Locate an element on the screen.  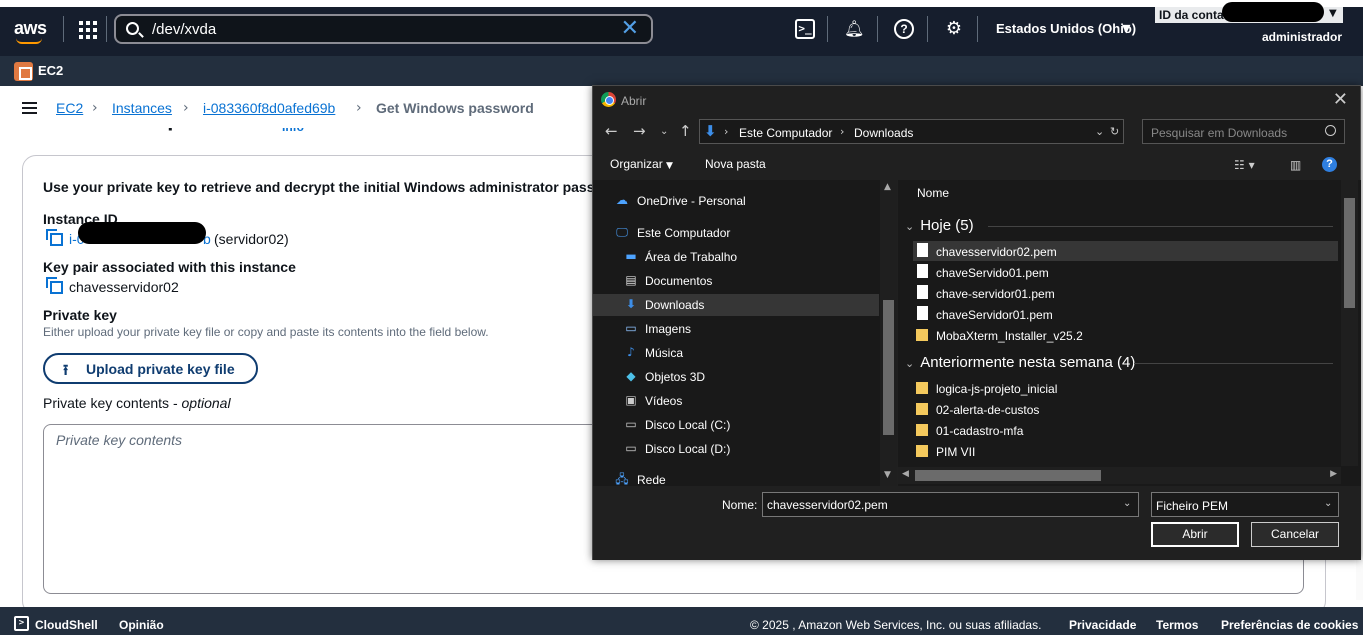
cloud-icon: ☁ is located at coordinates (622, 200).